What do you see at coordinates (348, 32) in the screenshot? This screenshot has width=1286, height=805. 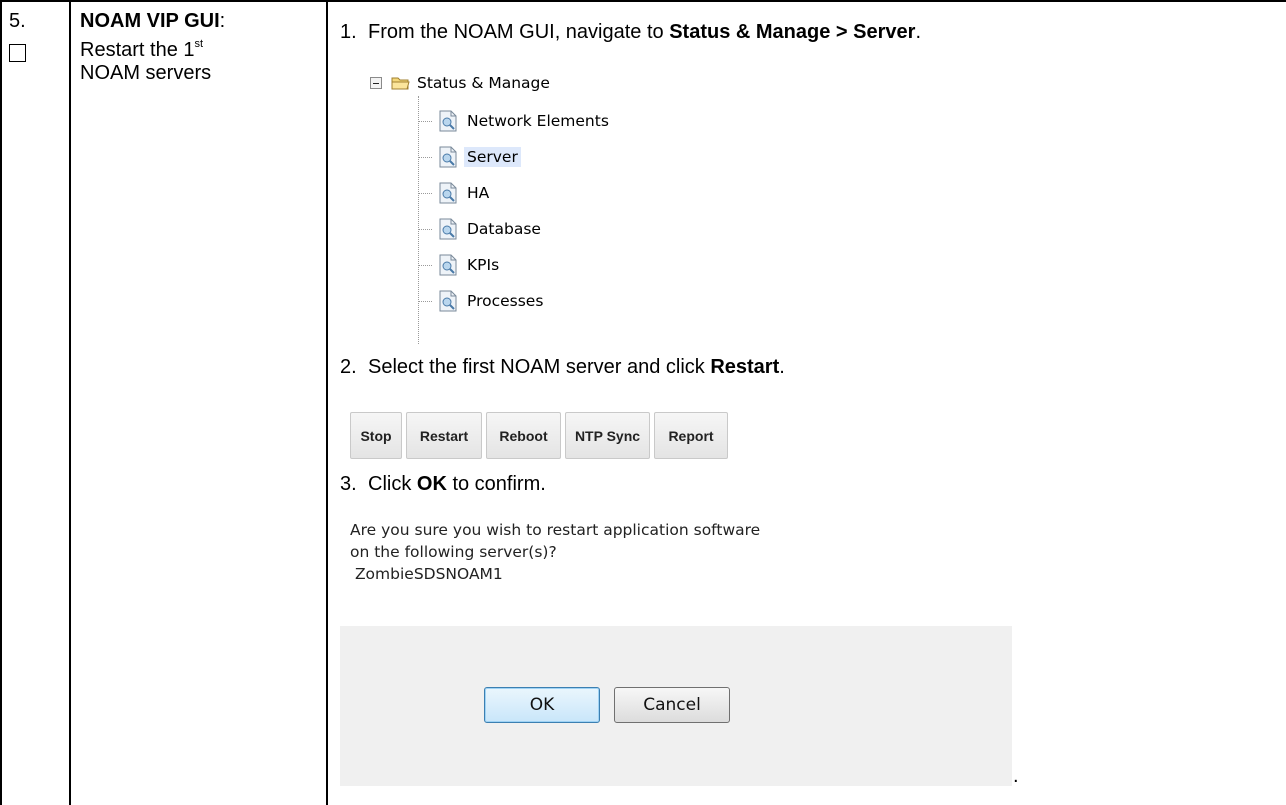 I see `instruction-number: 1.` at bounding box center [348, 32].